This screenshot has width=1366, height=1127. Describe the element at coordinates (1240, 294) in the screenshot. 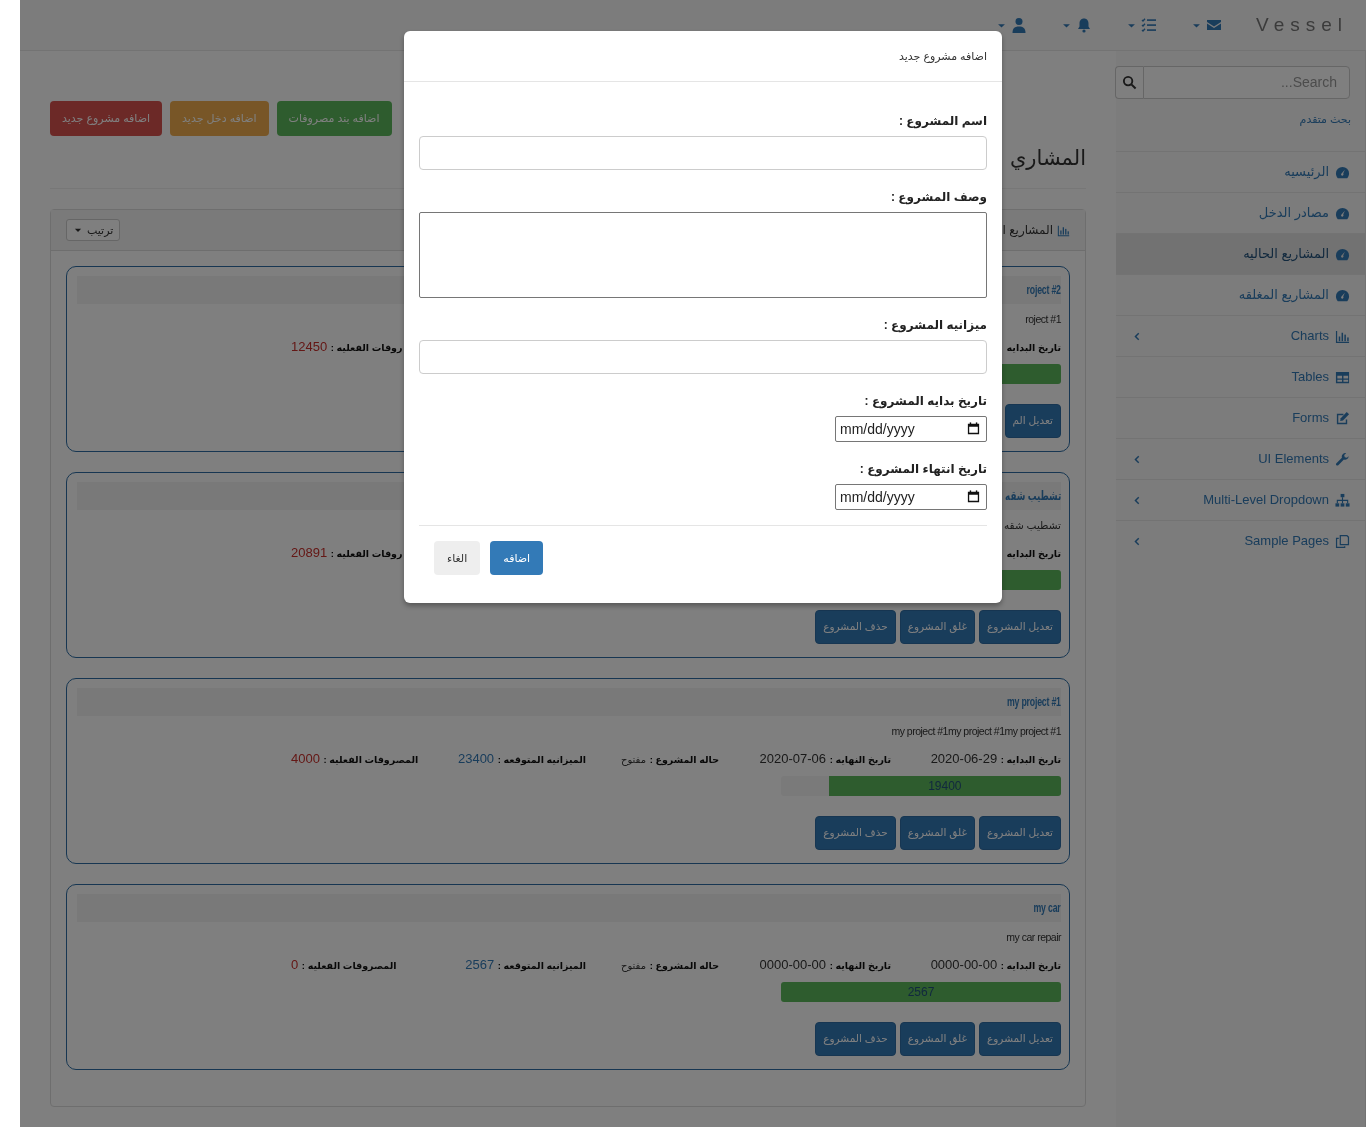

I see `sidebar-item: المشاريع المغلقه` at that location.